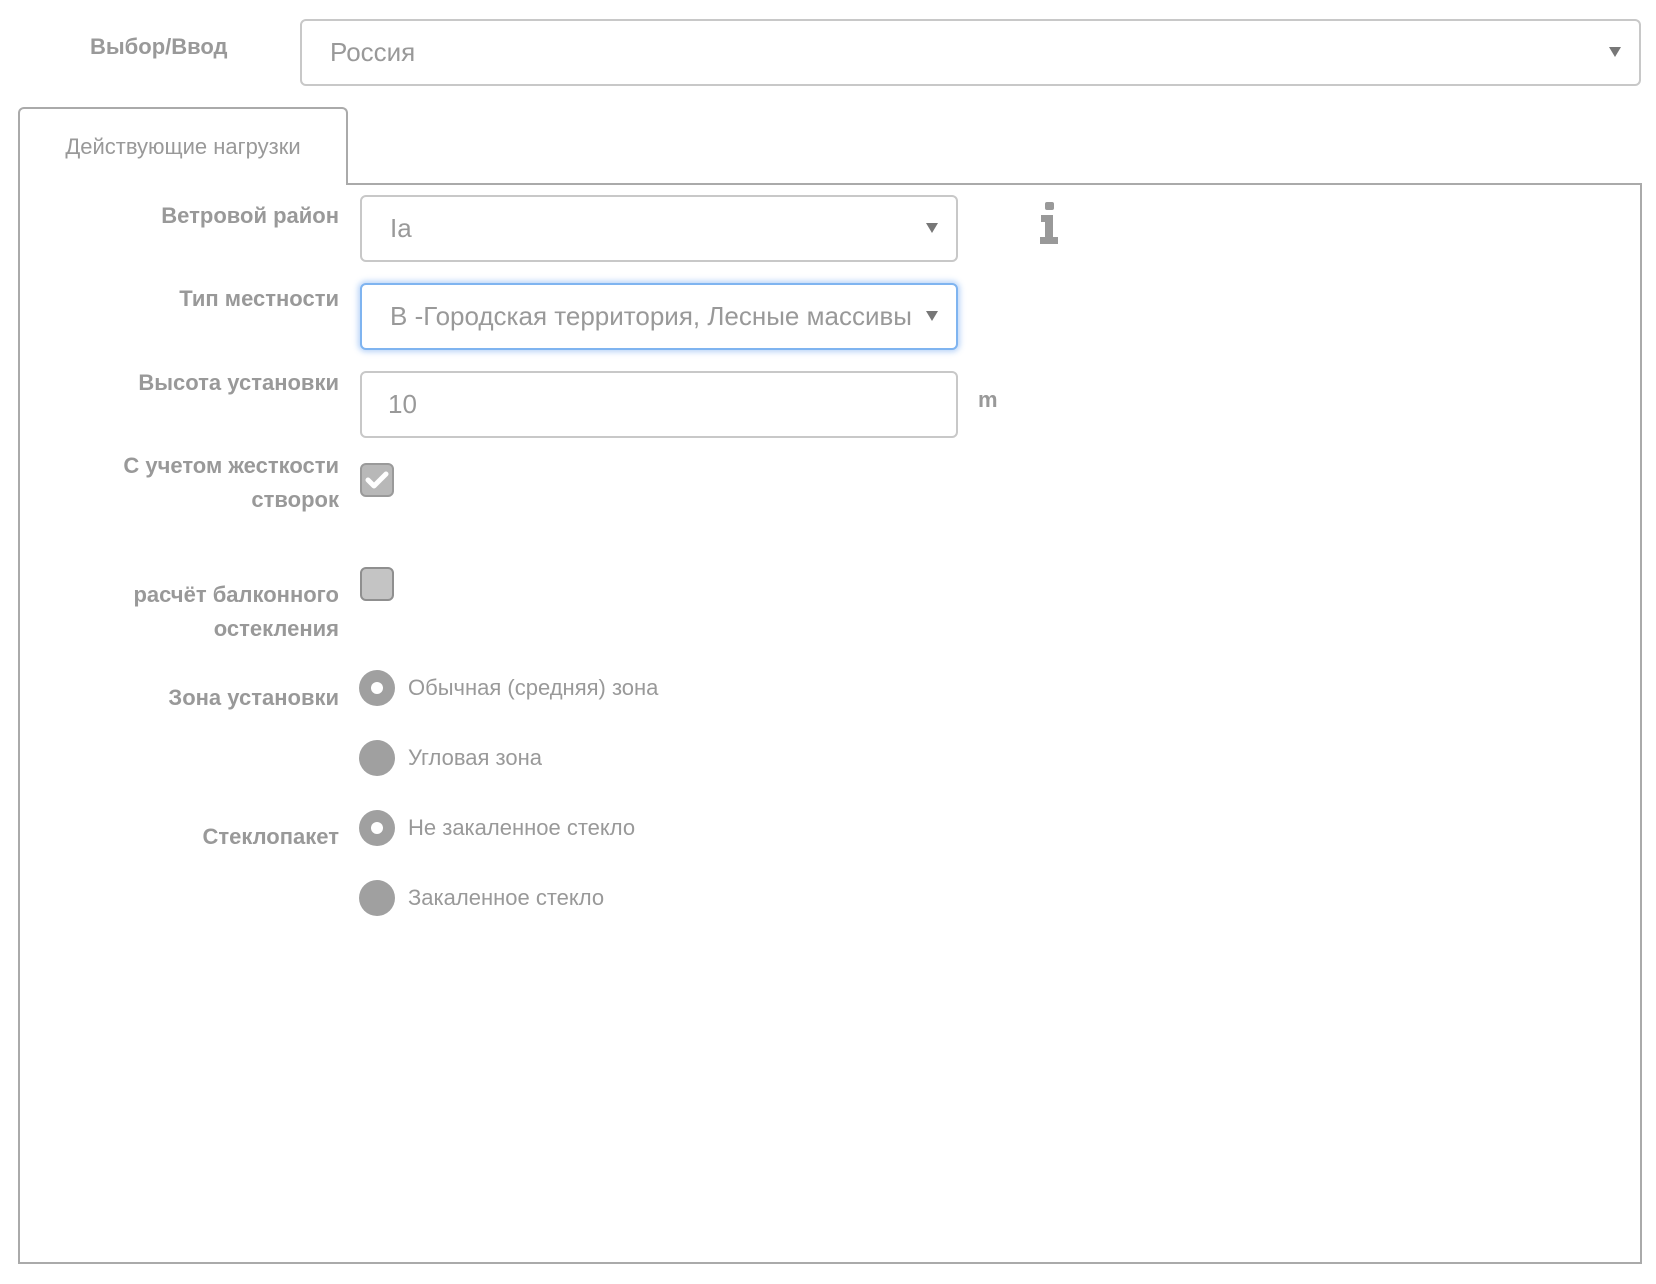  What do you see at coordinates (250, 215) in the screenshot?
I see `wind-region-label: Ветровой район` at bounding box center [250, 215].